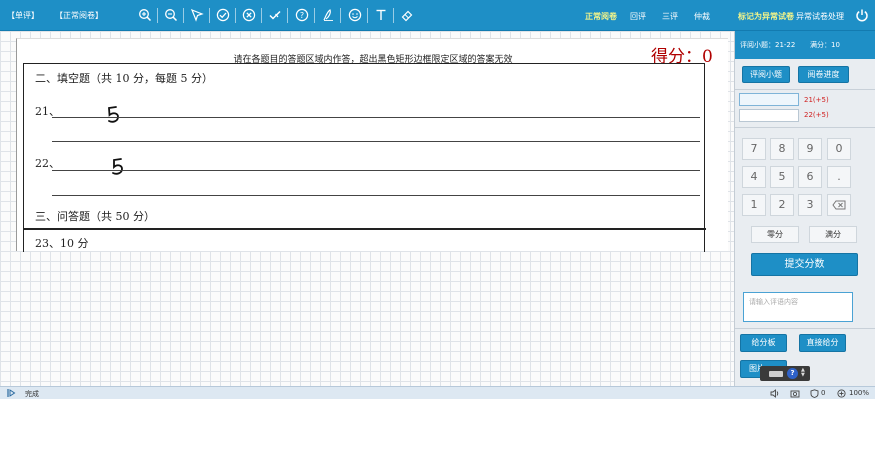 This screenshot has height=466, width=875. What do you see at coordinates (803, 373) in the screenshot?
I see `chevron-down-icon: ▲ ▼` at bounding box center [803, 373].